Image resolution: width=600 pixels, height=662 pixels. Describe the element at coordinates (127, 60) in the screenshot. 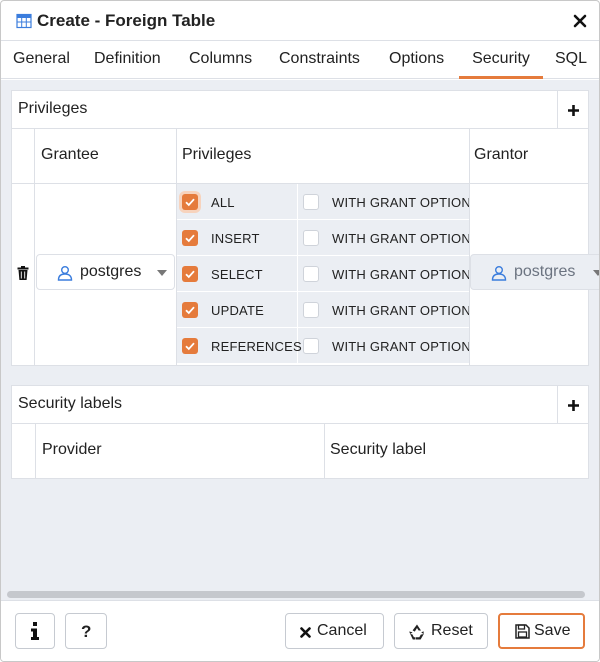

I see `tab-definition: Definition` at that location.